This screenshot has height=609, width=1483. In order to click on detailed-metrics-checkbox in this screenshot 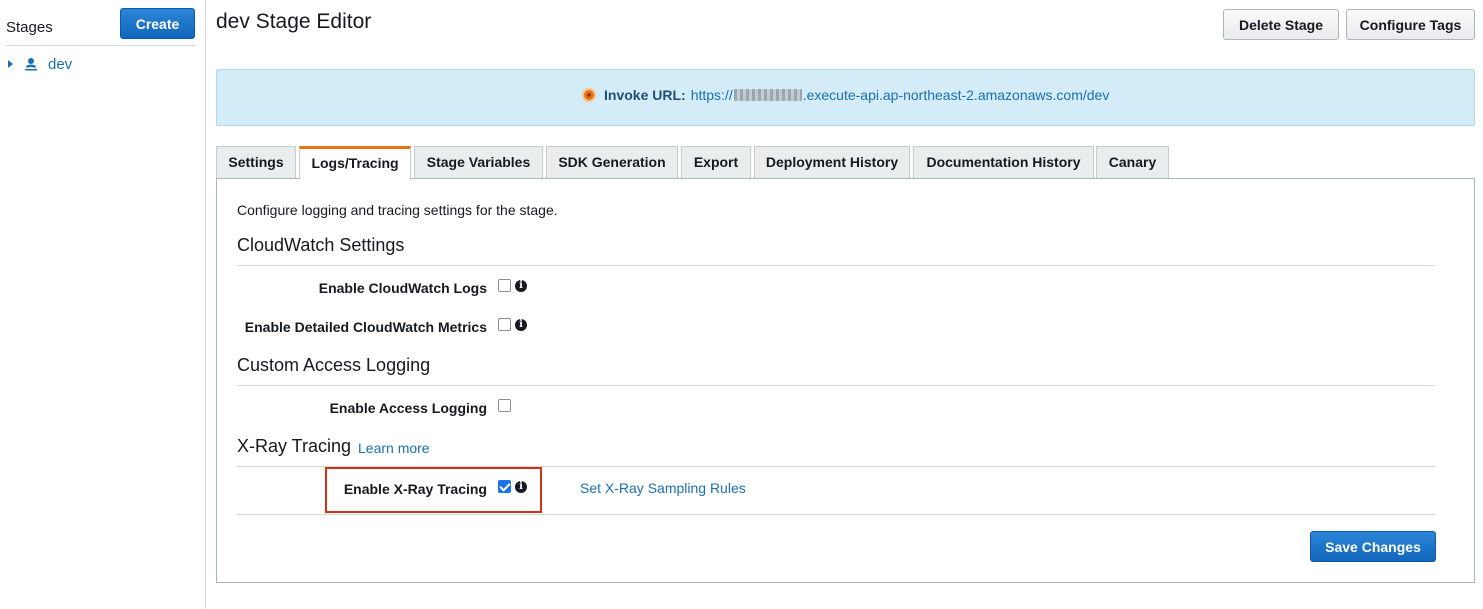, I will do `click(504, 324)`.